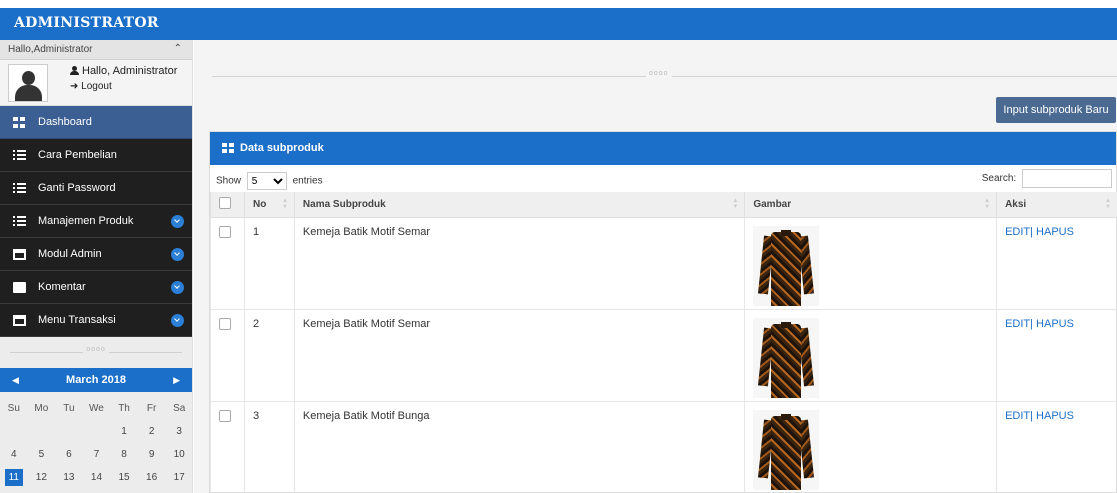 The width and height of the screenshot is (1117, 493). What do you see at coordinates (69, 408) in the screenshot?
I see `calendar-weekday: Tu` at bounding box center [69, 408].